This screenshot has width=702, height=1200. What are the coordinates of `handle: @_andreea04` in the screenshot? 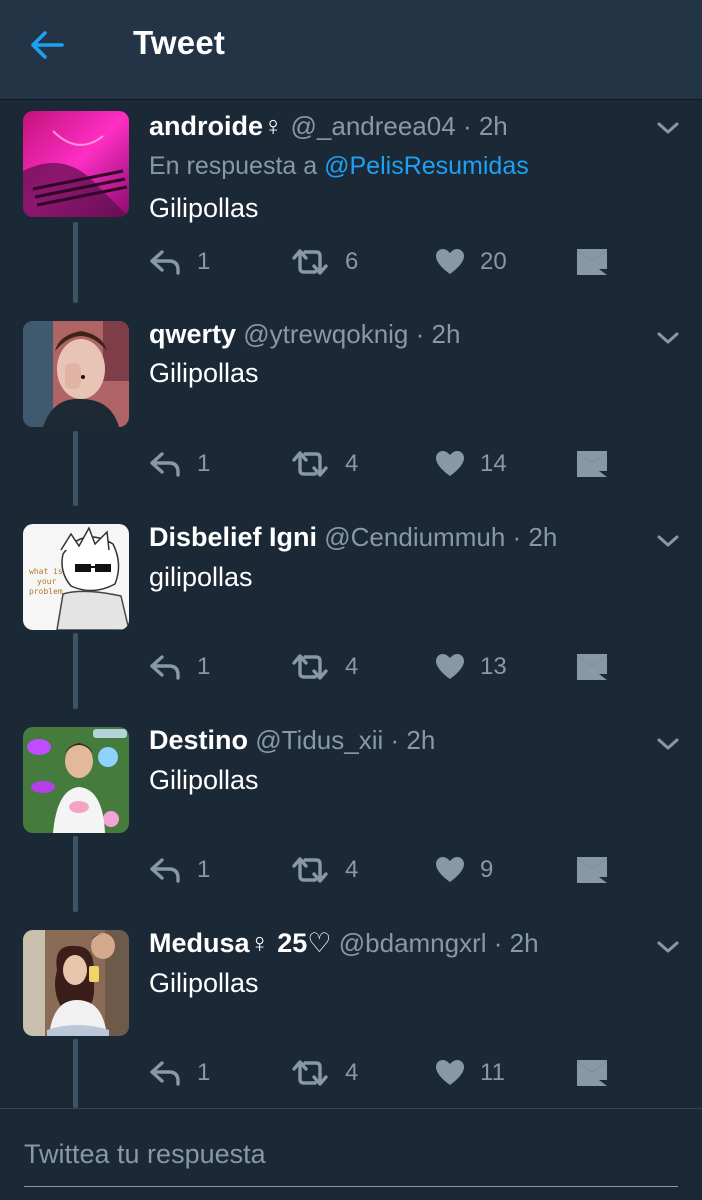 It's located at (373, 126).